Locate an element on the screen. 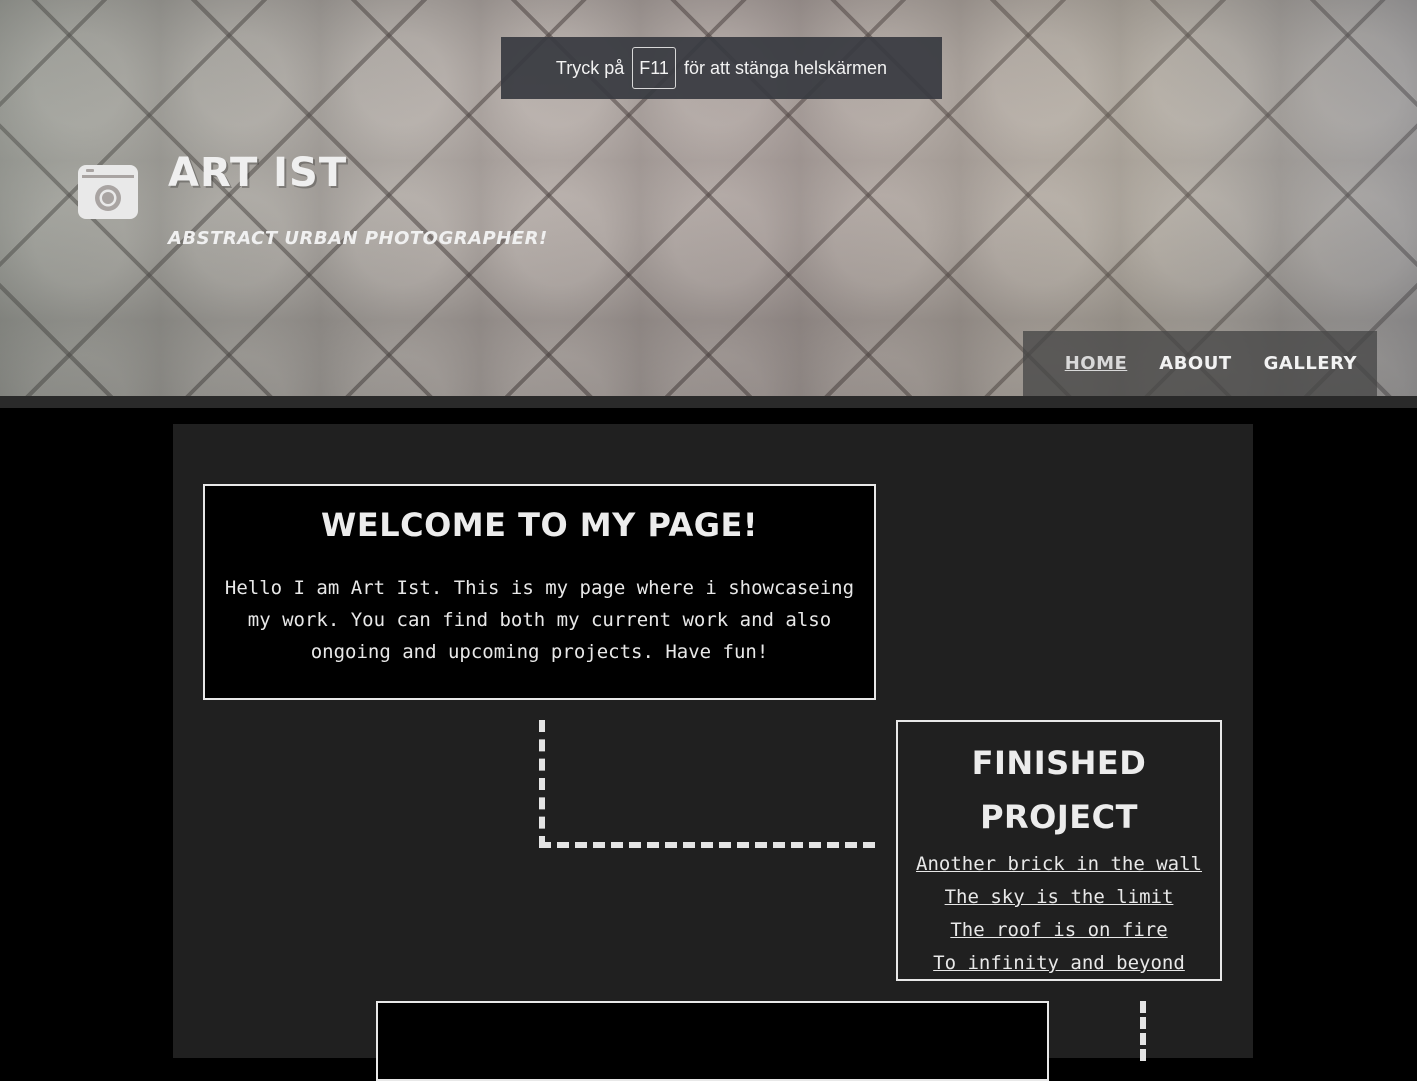 The width and height of the screenshot is (1417, 1081). fullscreen-notice-before: Tryck på is located at coordinates (590, 67).